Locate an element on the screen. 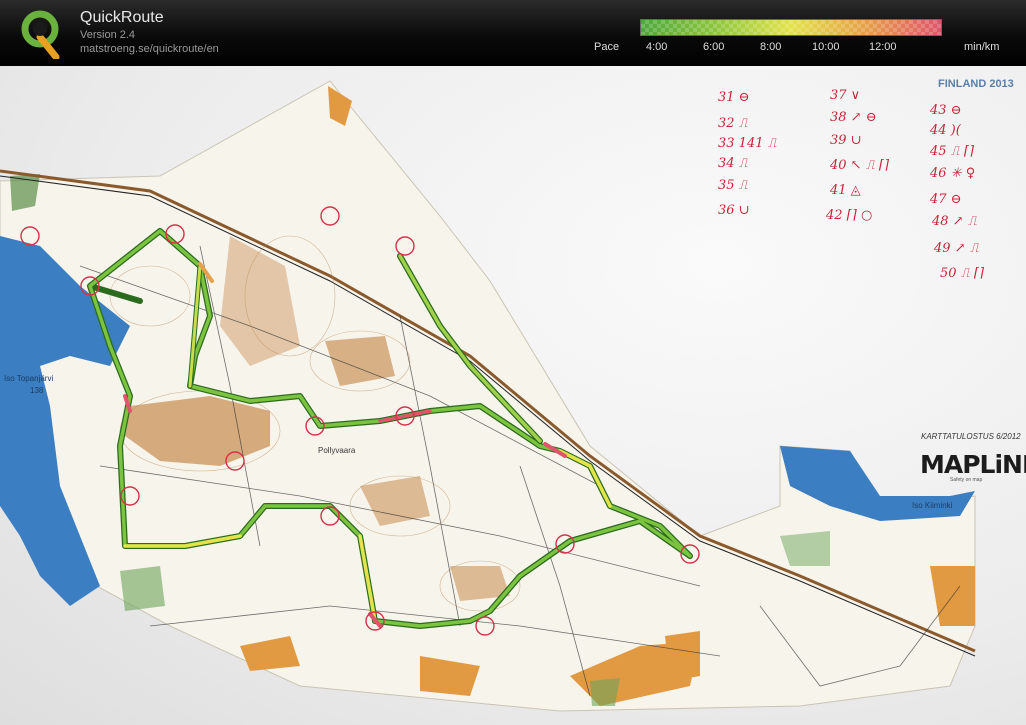  pace-tick: 12:00 is located at coordinates (883, 47).